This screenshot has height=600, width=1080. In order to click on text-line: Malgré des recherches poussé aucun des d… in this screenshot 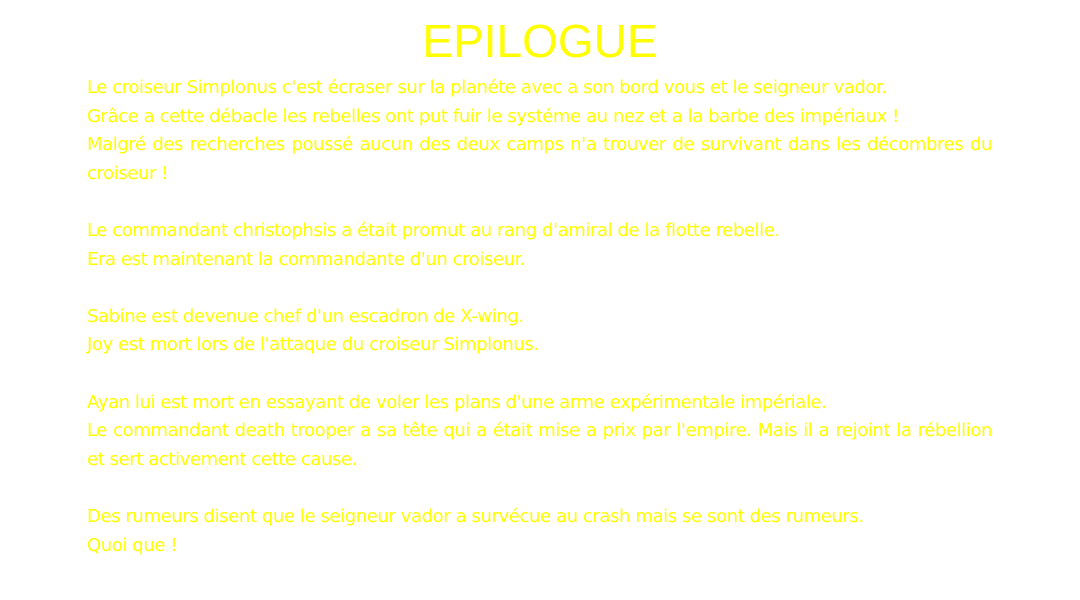, I will do `click(539, 159)`.